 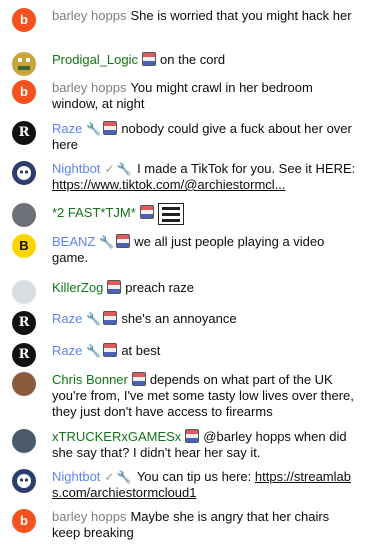 I want to click on message-text: on the cord, so click(x=193, y=59).